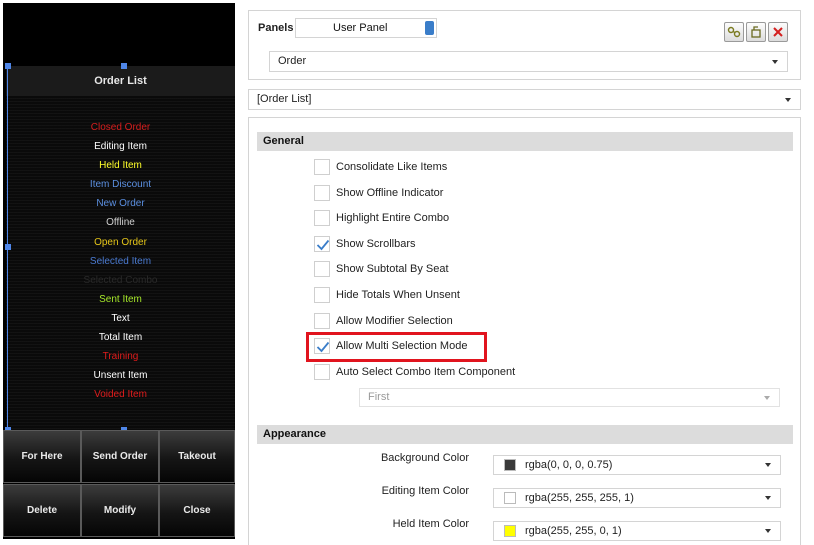 The image size is (814, 545). I want to click on checkmark-icon, so click(323, 245).